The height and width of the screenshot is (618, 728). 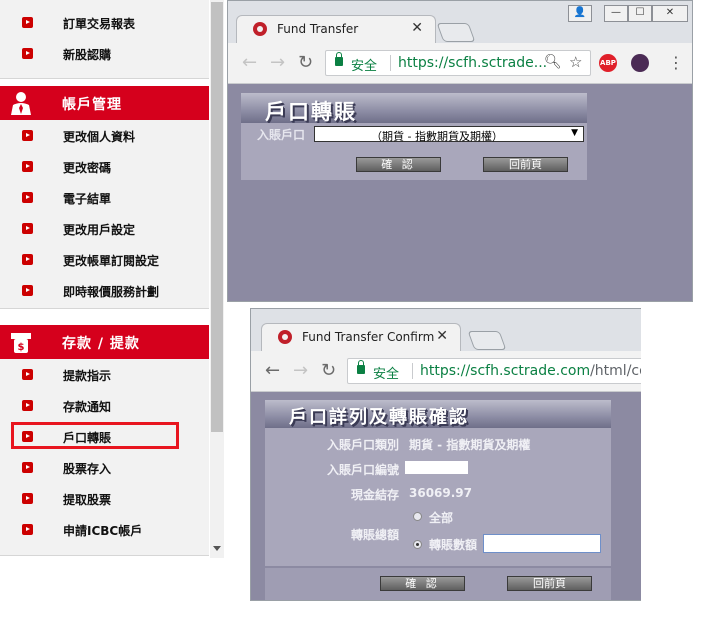 I want to click on address-bar: 安全 https://scfh.sctrade... 🔍︎ ☆, so click(x=458, y=63).